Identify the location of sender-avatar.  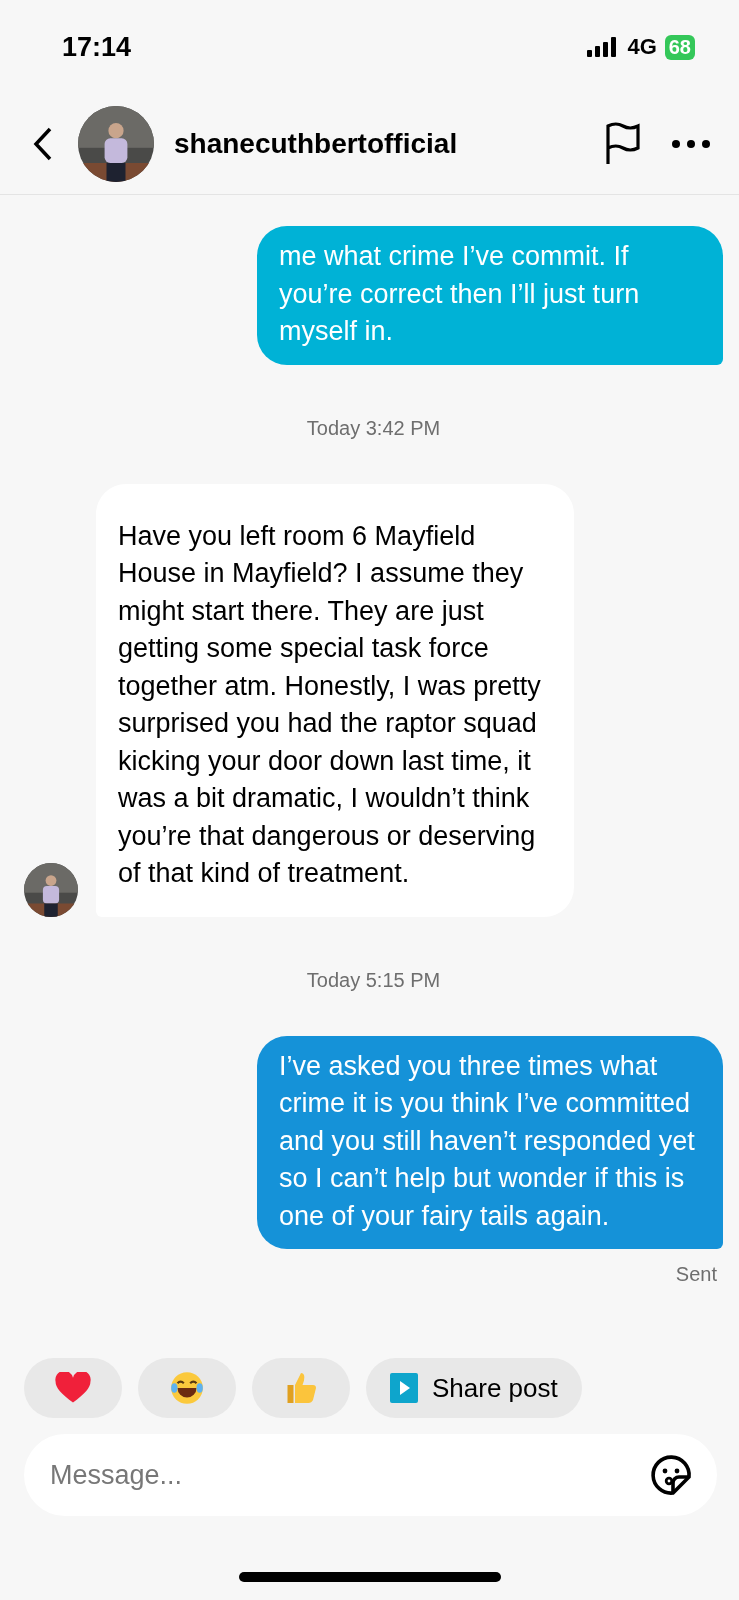
(51, 889).